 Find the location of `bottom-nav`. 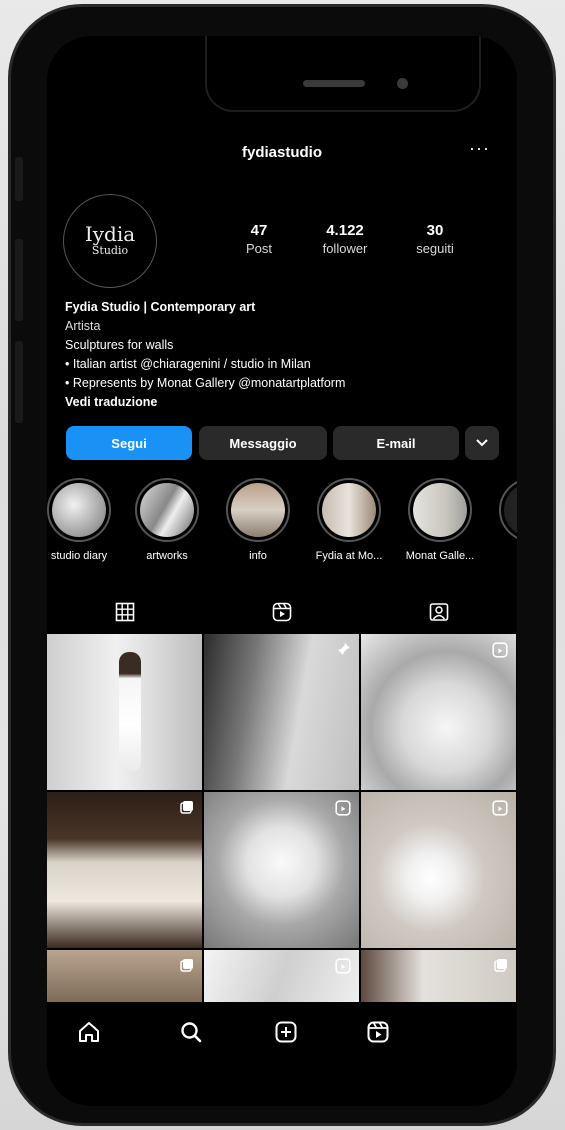

bottom-nav is located at coordinates (282, 1032).